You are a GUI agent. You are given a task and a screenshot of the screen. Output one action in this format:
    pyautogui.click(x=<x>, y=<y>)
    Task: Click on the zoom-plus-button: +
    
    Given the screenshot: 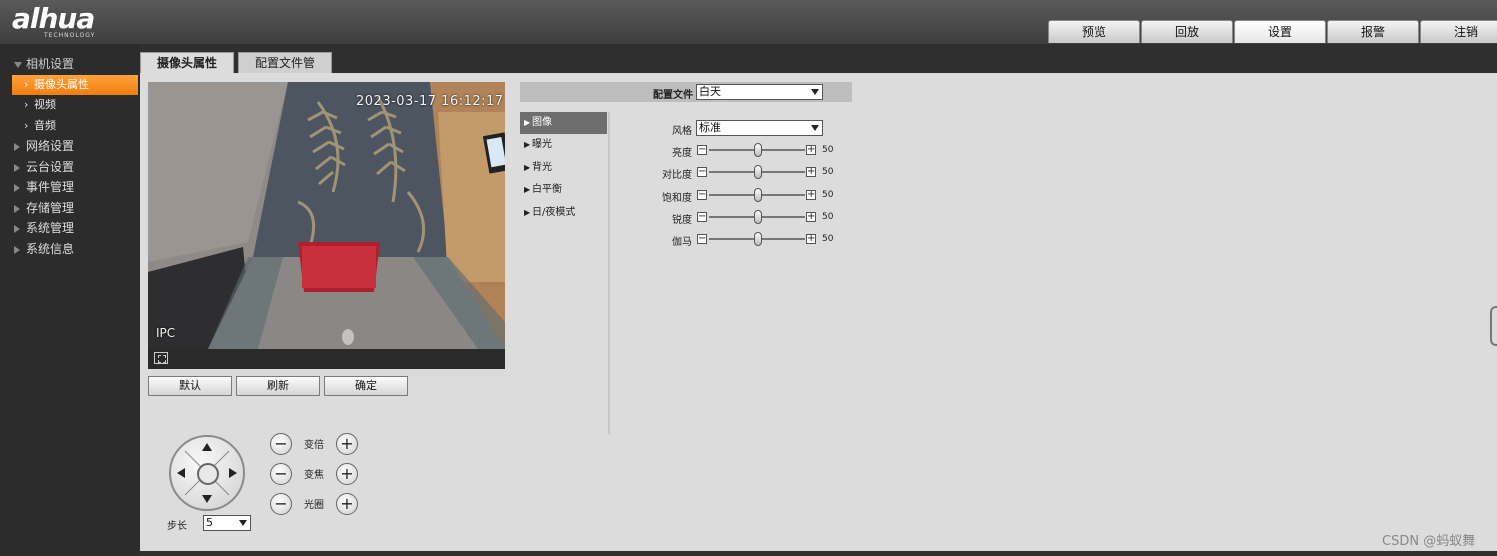 What is the action you would take?
    pyautogui.click(x=347, y=444)
    